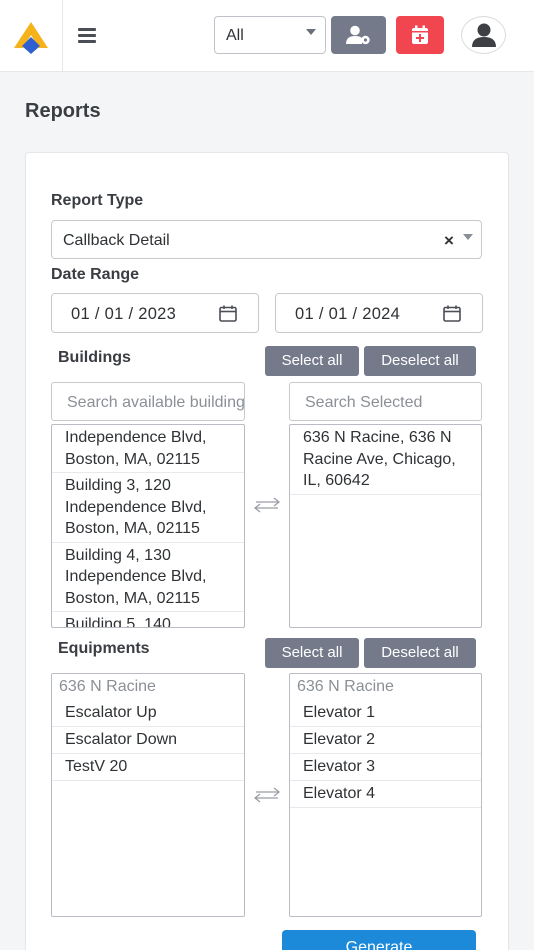  What do you see at coordinates (88, 36) in the screenshot?
I see `hamburger-icon` at bounding box center [88, 36].